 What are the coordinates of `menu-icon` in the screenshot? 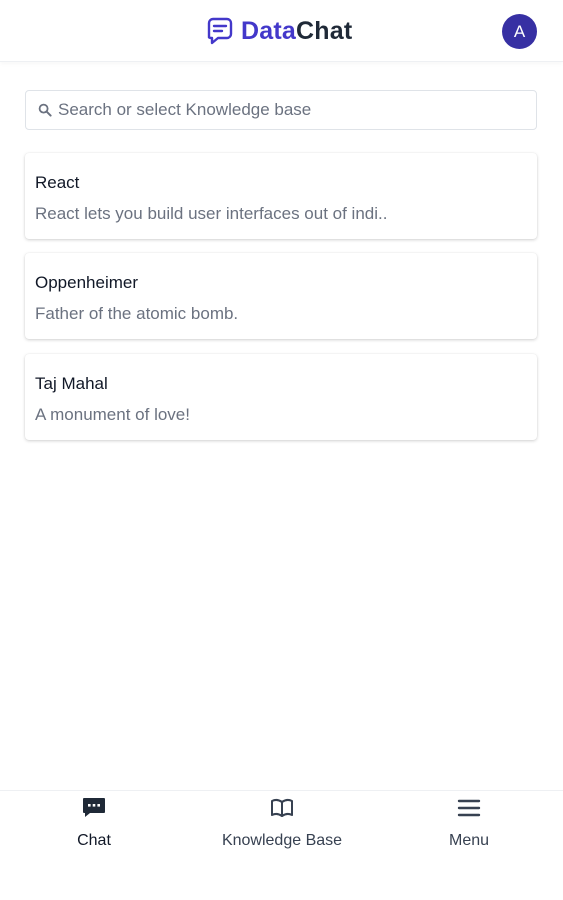 It's located at (469, 808).